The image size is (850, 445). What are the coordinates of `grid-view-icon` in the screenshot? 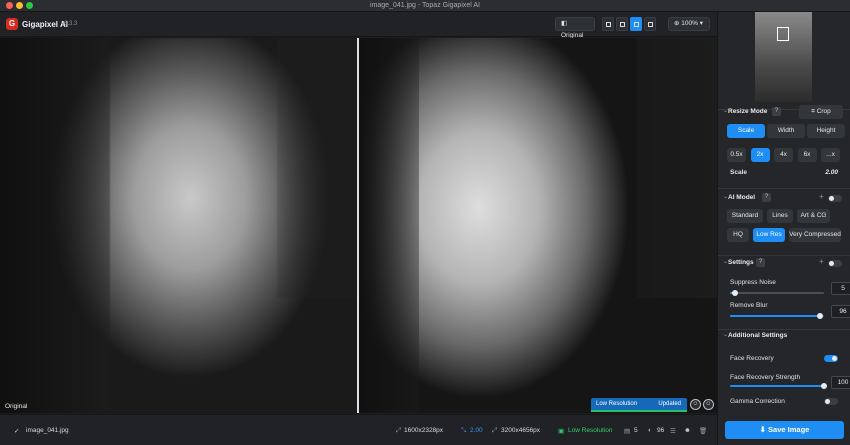 It's located at (650, 24).